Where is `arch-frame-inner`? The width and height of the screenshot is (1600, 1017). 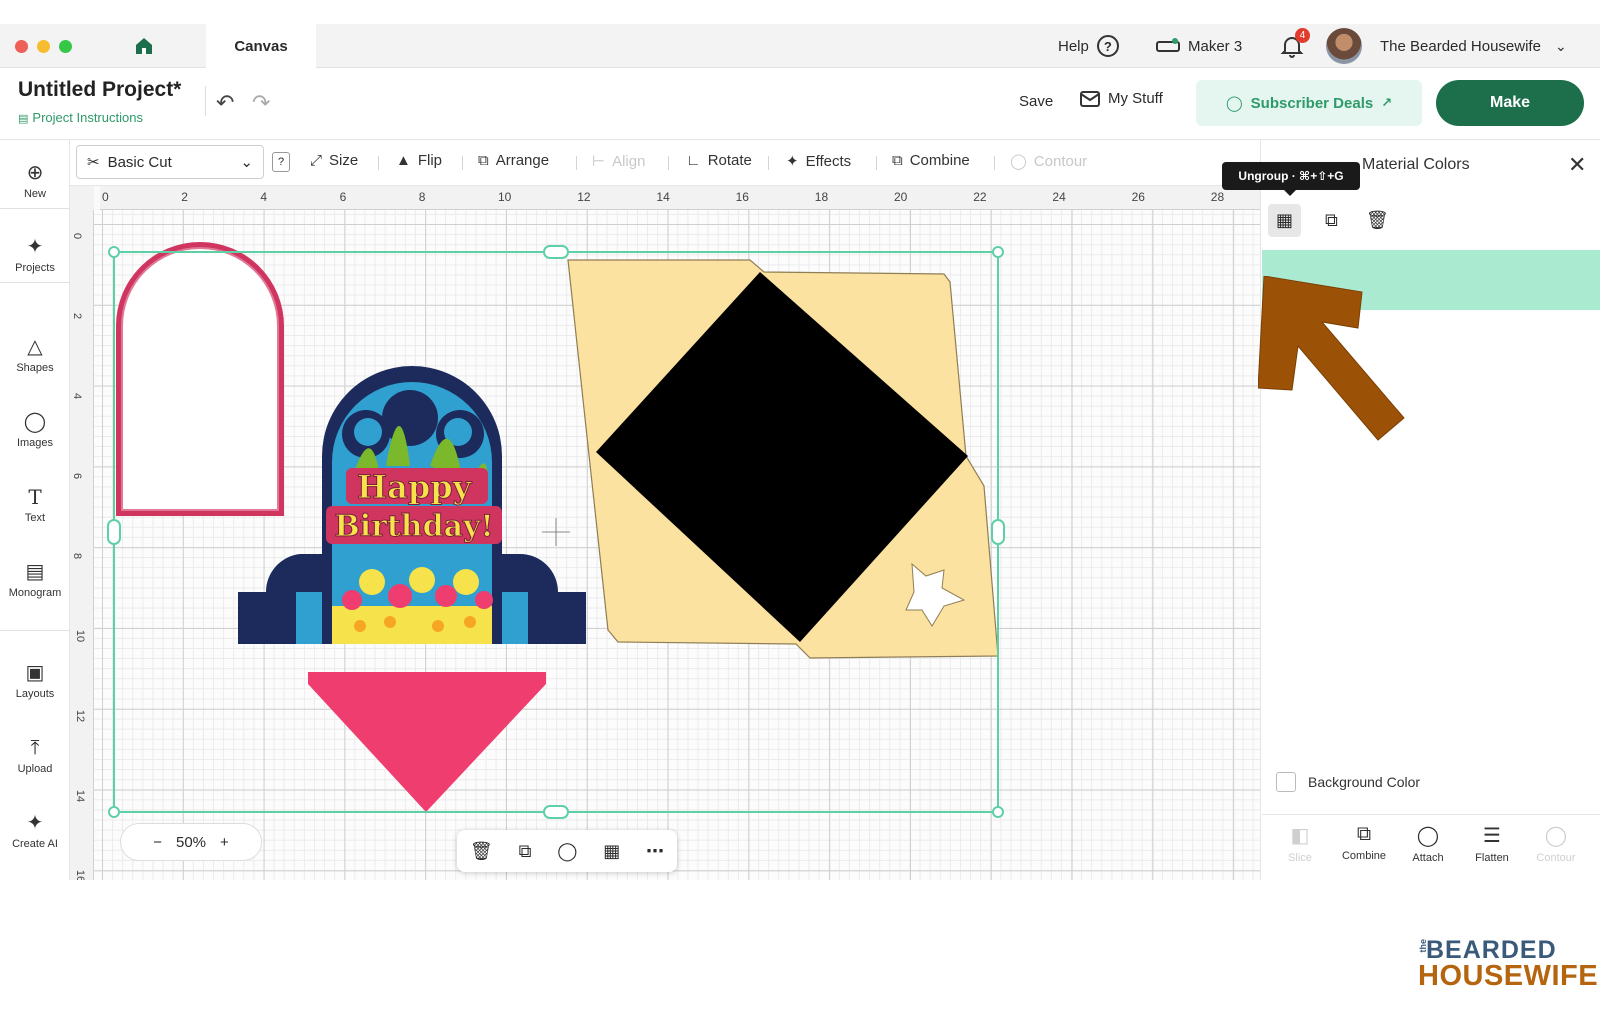 arch-frame-inner is located at coordinates (200, 379).